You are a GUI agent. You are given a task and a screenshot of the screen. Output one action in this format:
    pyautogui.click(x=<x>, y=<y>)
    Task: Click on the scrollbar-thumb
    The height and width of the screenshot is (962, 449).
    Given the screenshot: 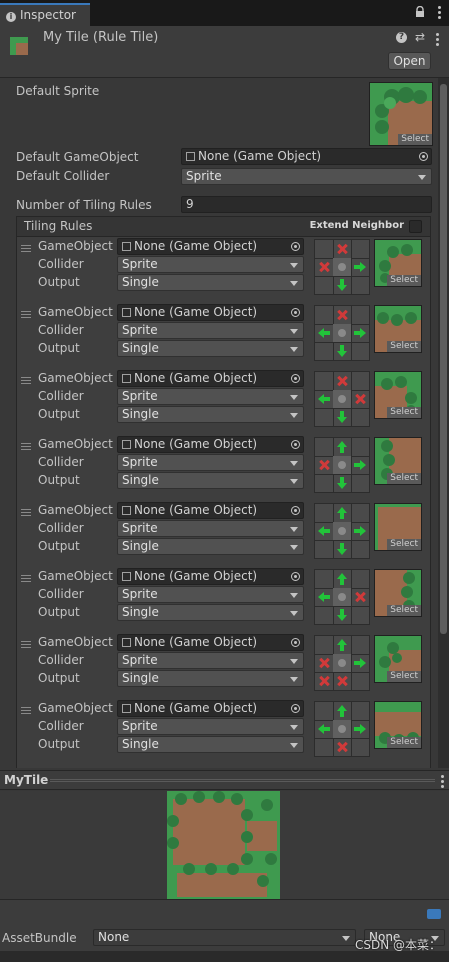 What is the action you would take?
    pyautogui.click(x=443, y=359)
    